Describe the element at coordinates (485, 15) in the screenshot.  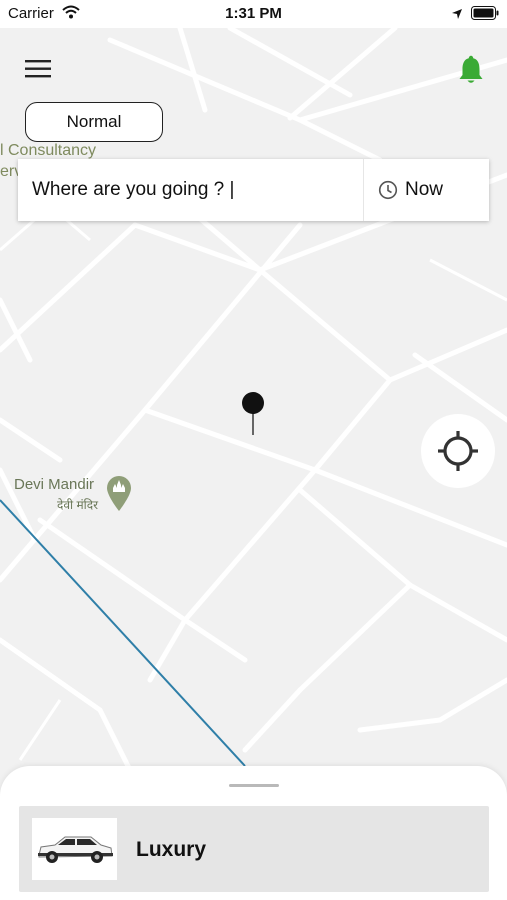
I see `battery-icon` at that location.